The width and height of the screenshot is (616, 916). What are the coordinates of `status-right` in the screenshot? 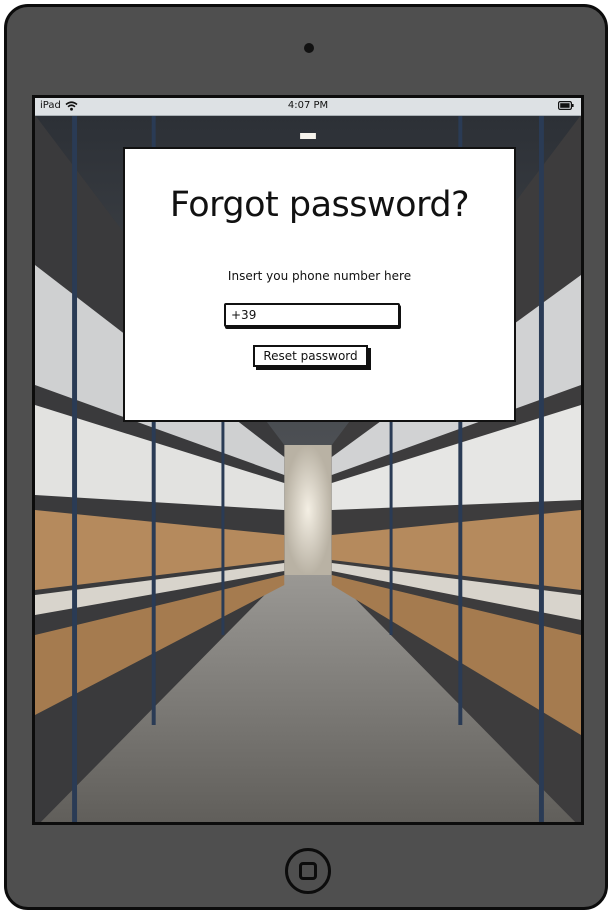 It's located at (566, 107).